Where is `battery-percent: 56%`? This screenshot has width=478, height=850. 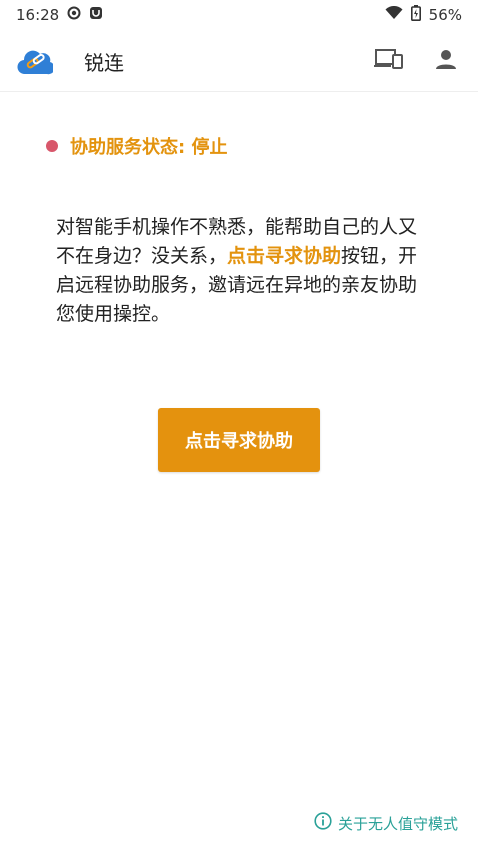 battery-percent: 56% is located at coordinates (445, 15).